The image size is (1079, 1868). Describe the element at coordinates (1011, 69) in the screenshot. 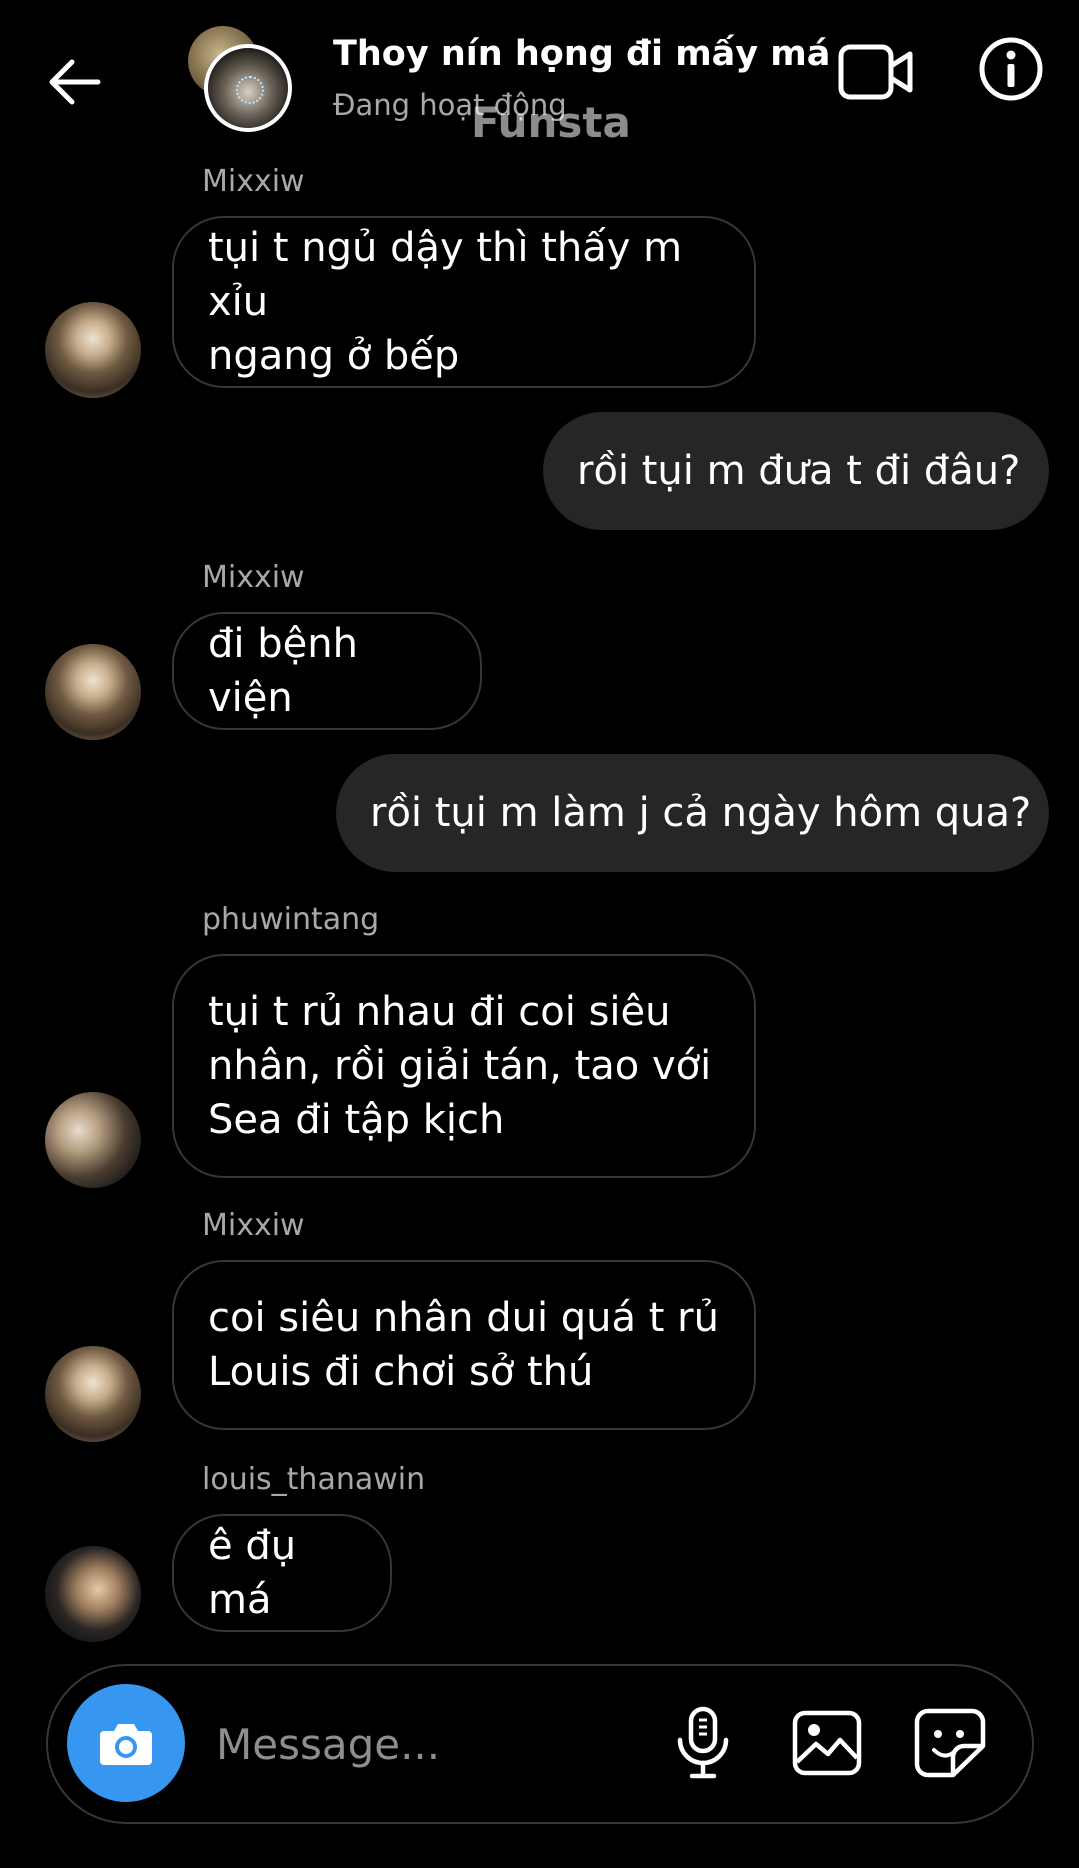

I see `info-icon` at that location.